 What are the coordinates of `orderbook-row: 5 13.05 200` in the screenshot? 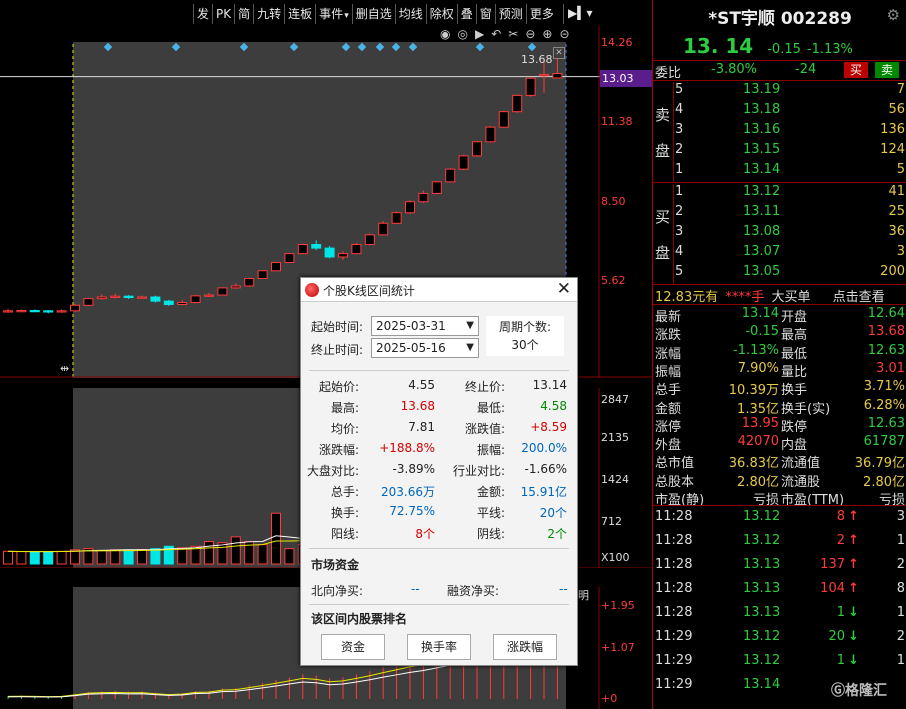 It's located at (779, 274).